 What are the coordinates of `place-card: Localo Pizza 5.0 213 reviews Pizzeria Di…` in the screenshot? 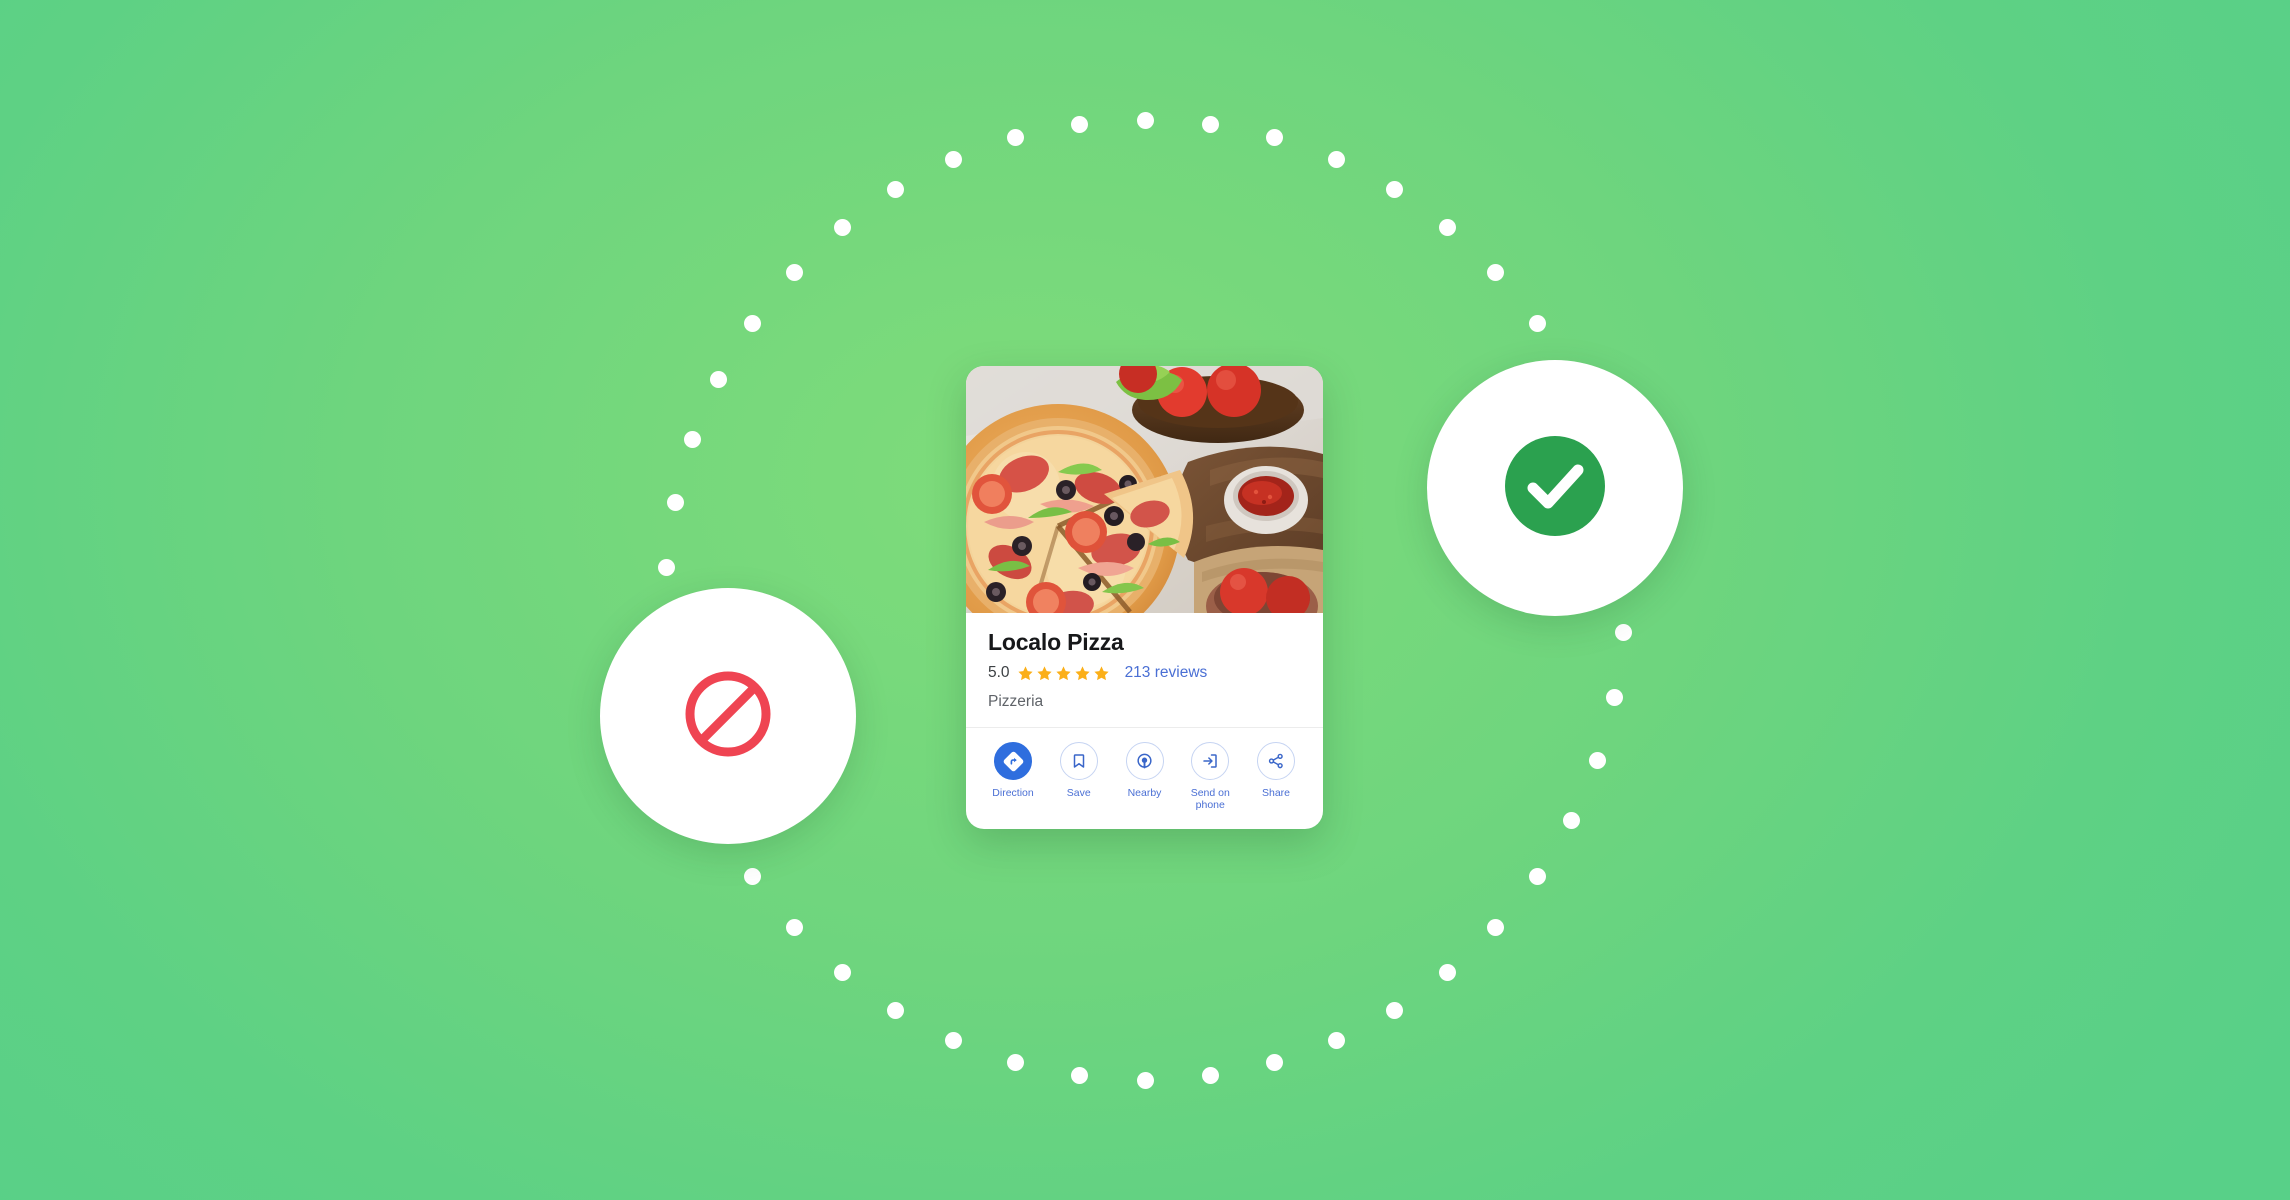 It's located at (1144, 597).